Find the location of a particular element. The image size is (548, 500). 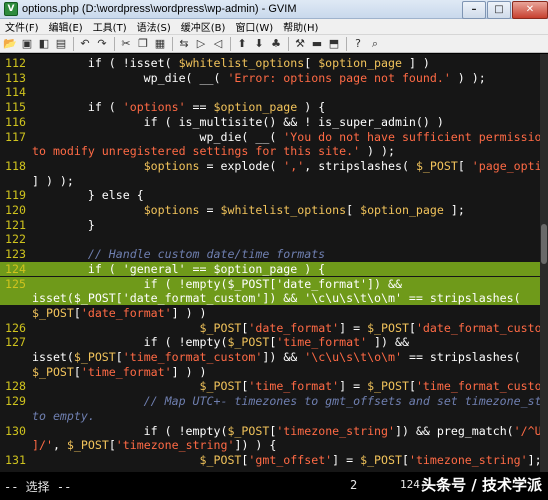

code-line: 114 is located at coordinates (270, 92).